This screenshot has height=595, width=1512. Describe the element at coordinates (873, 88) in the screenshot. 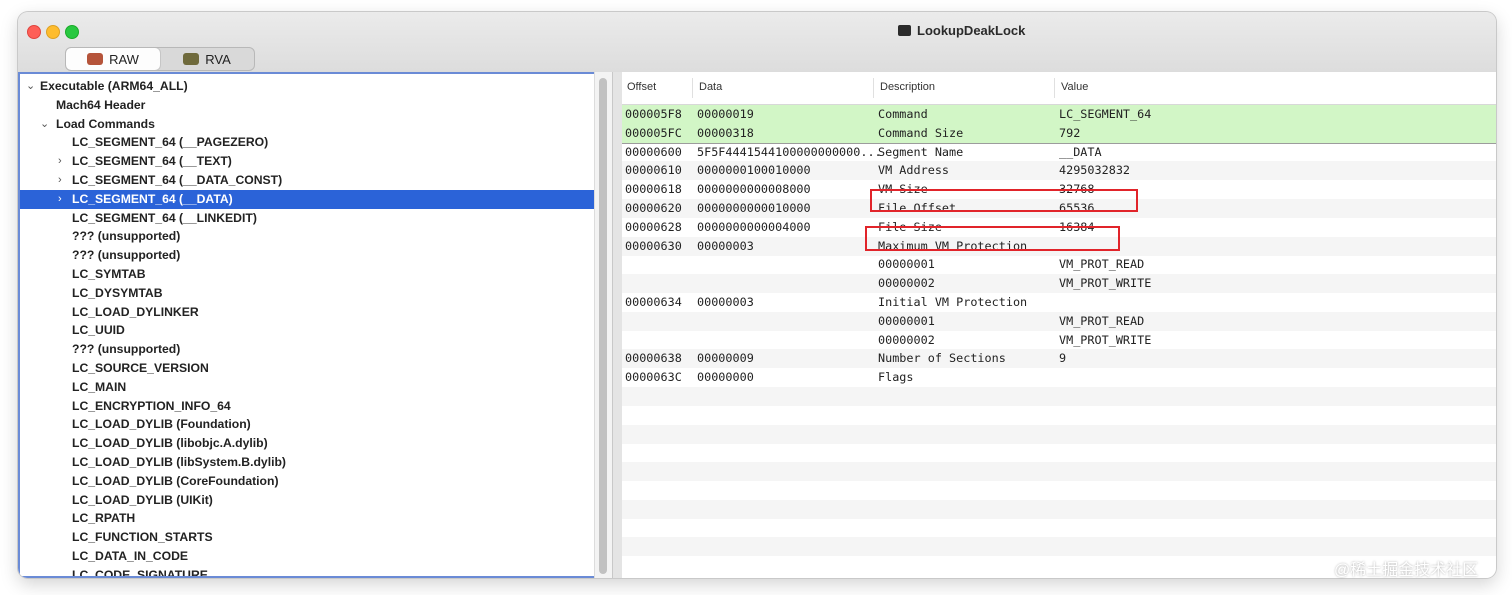

I see `column-separator` at that location.